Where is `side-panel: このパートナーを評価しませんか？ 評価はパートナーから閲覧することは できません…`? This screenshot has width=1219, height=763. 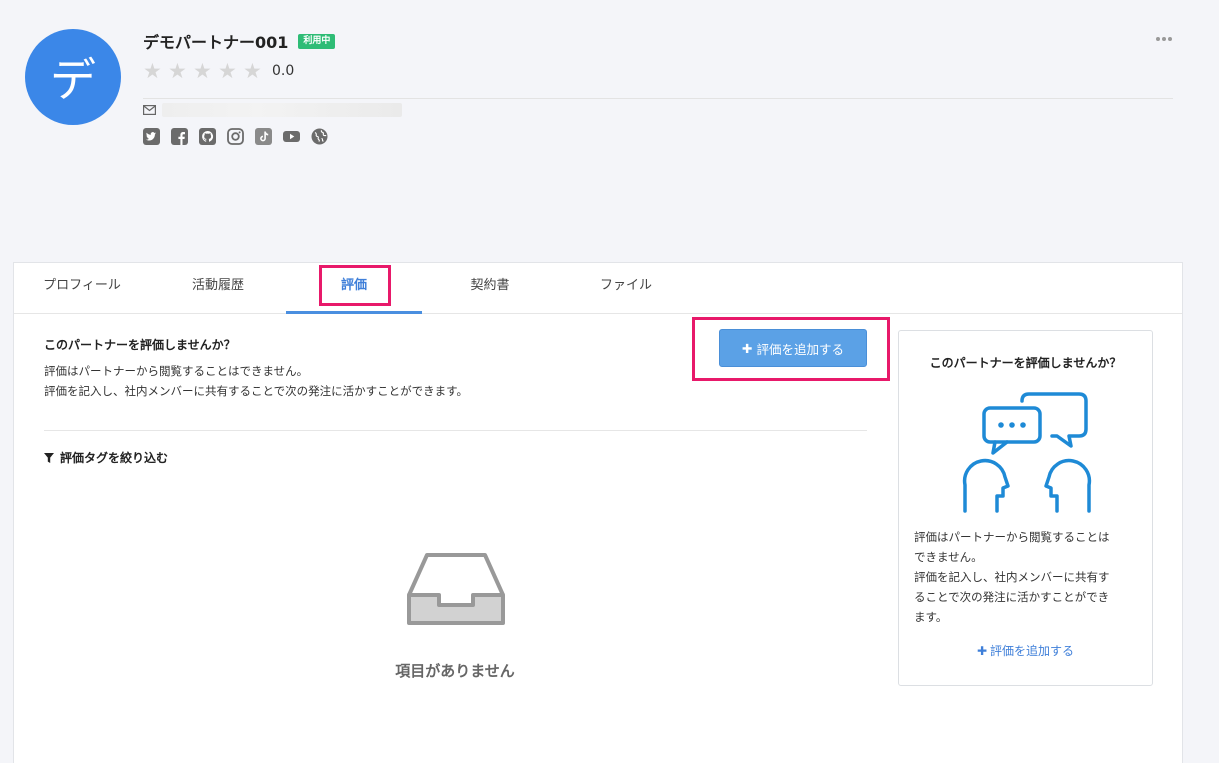
side-panel: このパートナーを評価しませんか？ 評価はパートナーから閲覧することは できません… is located at coordinates (1025, 508).